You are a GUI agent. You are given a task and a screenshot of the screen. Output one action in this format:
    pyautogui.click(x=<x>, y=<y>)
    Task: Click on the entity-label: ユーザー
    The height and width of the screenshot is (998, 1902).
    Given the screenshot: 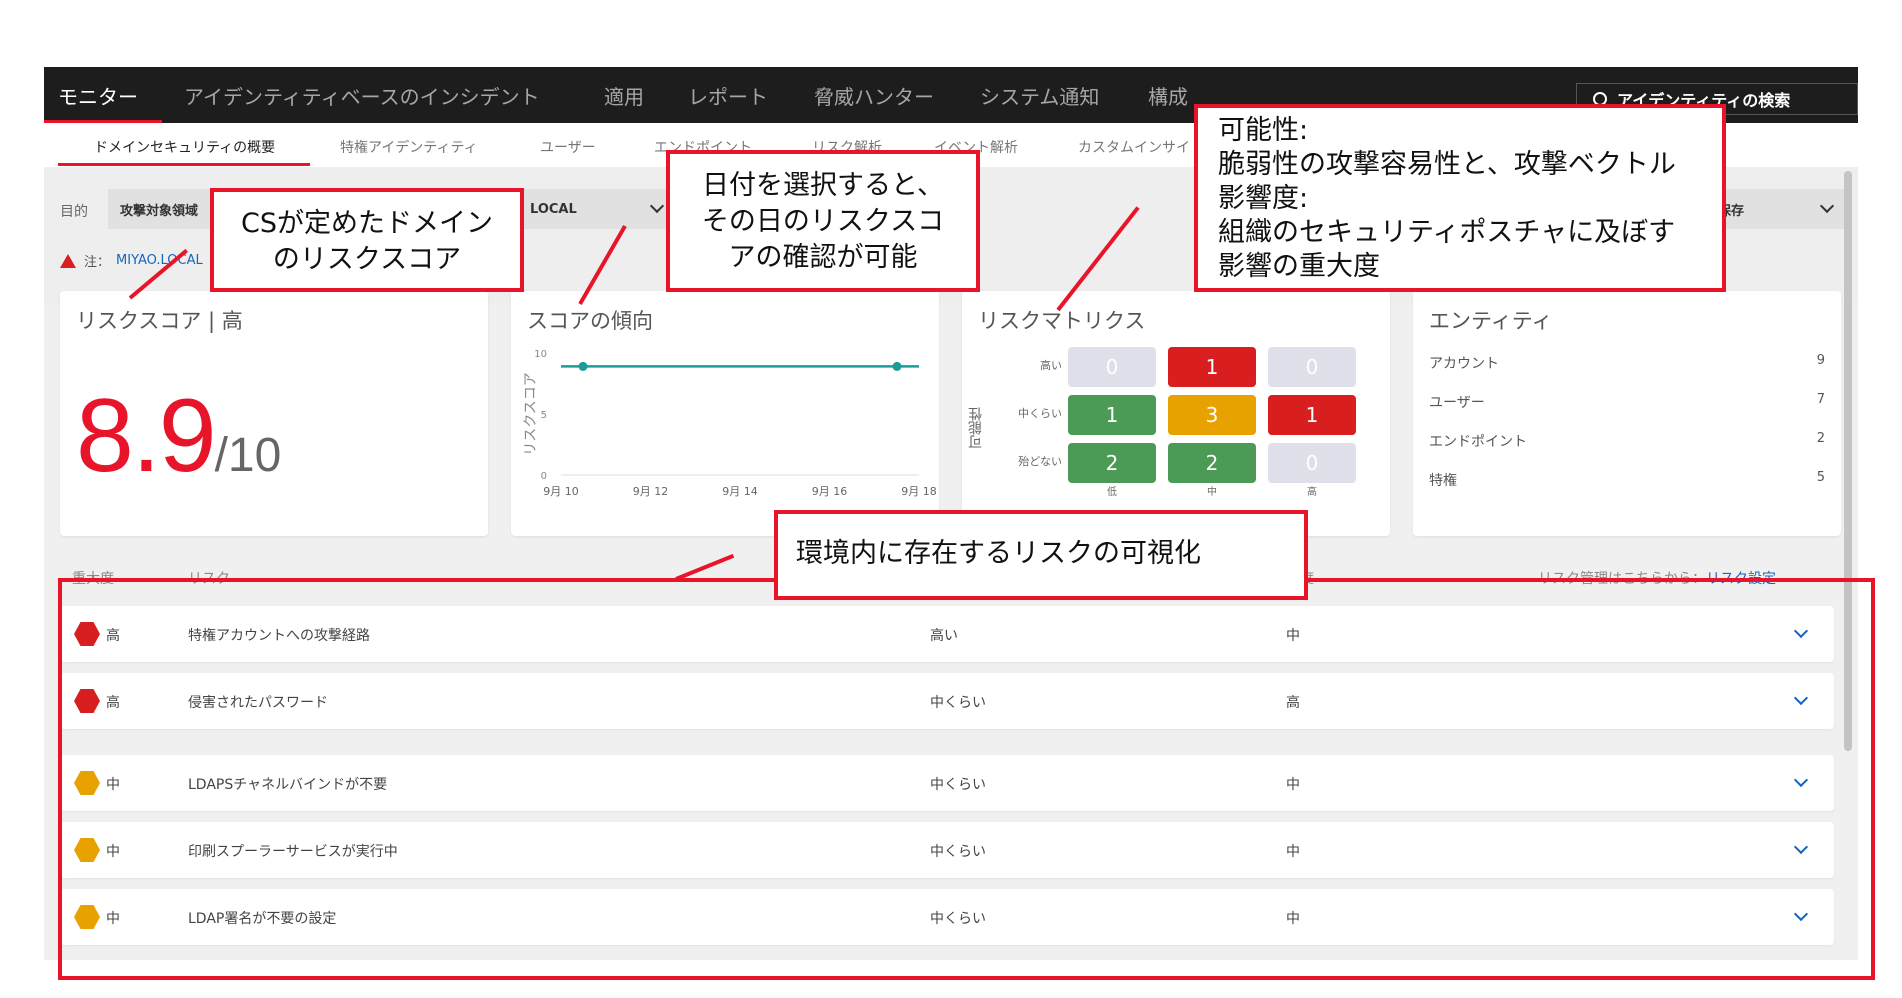 What is the action you would take?
    pyautogui.click(x=1457, y=403)
    